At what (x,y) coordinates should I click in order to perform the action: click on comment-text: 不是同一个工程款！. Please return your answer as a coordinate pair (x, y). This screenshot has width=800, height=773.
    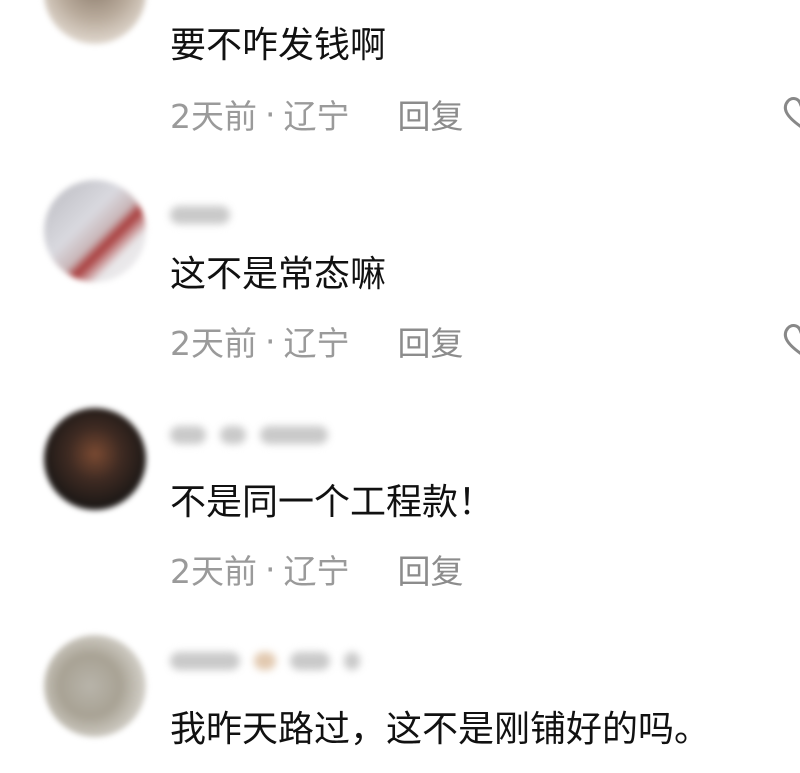
    Looking at the image, I should click on (332, 502).